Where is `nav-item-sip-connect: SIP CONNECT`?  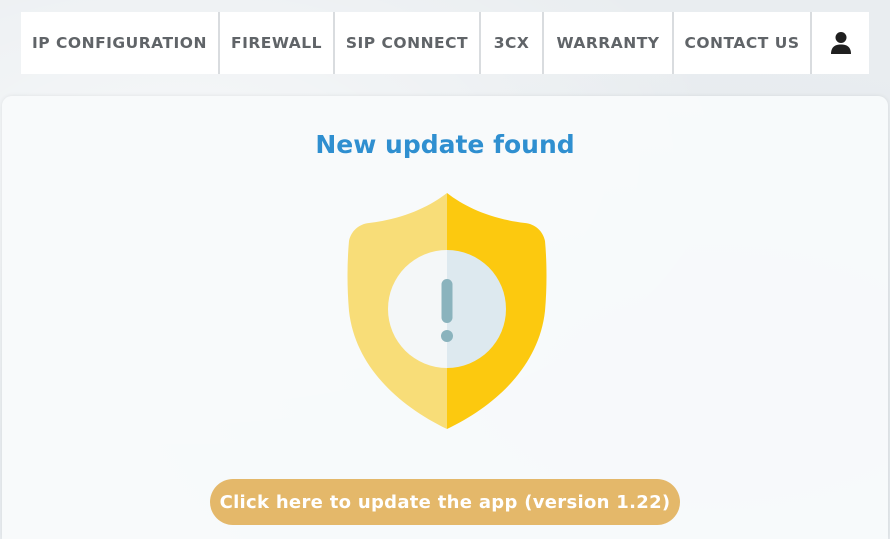 nav-item-sip-connect: SIP CONNECT is located at coordinates (408, 43).